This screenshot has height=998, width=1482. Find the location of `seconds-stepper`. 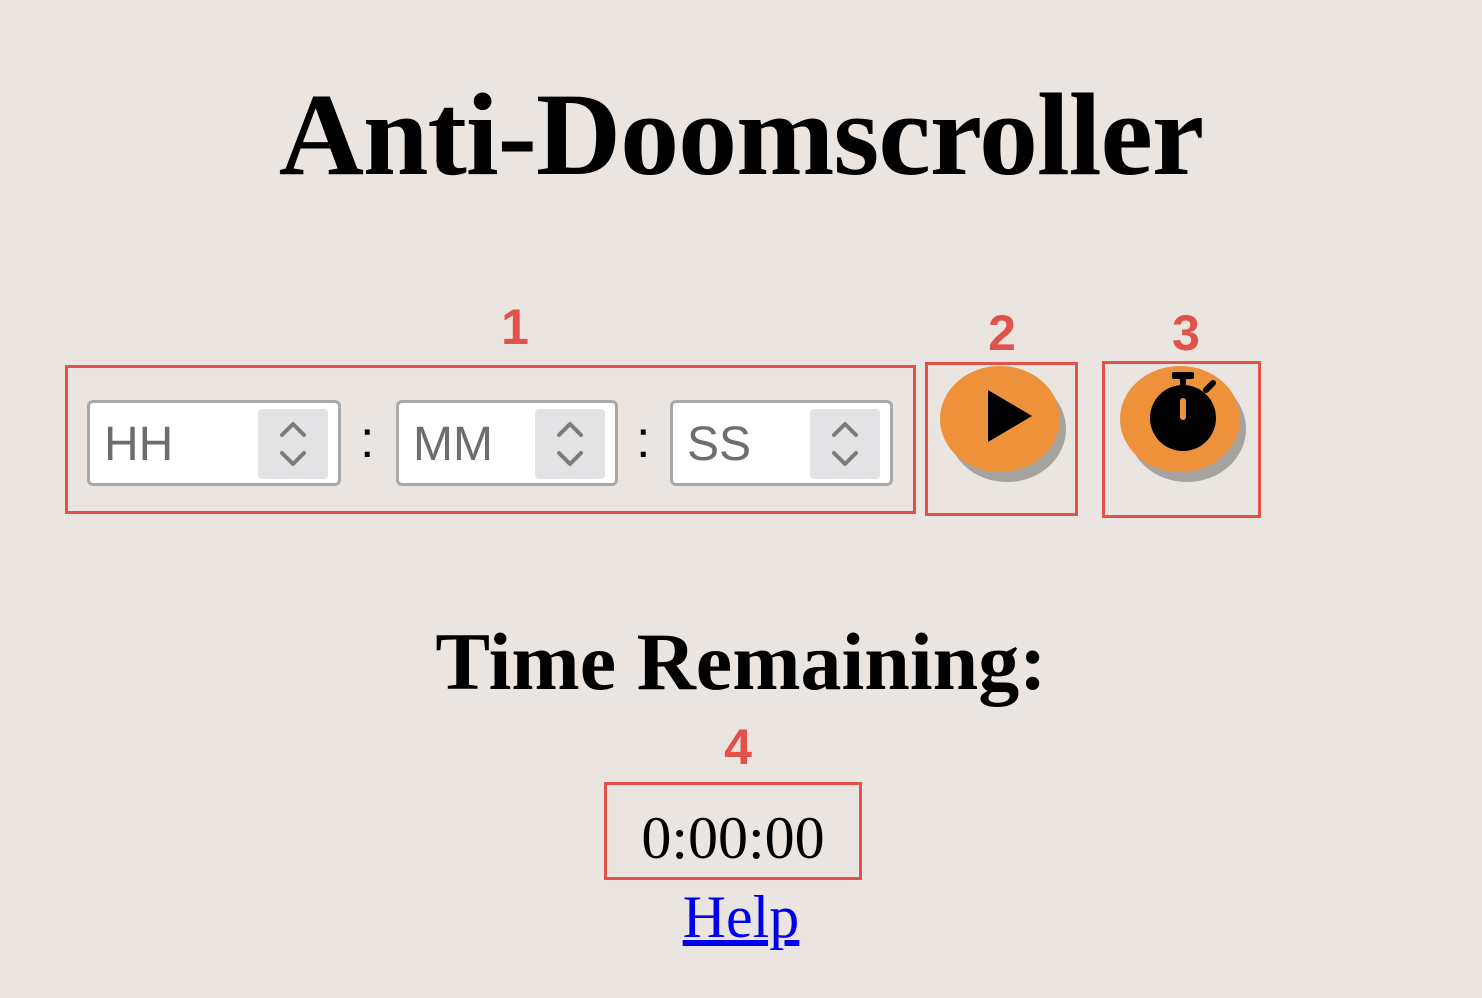

seconds-stepper is located at coordinates (845, 444).